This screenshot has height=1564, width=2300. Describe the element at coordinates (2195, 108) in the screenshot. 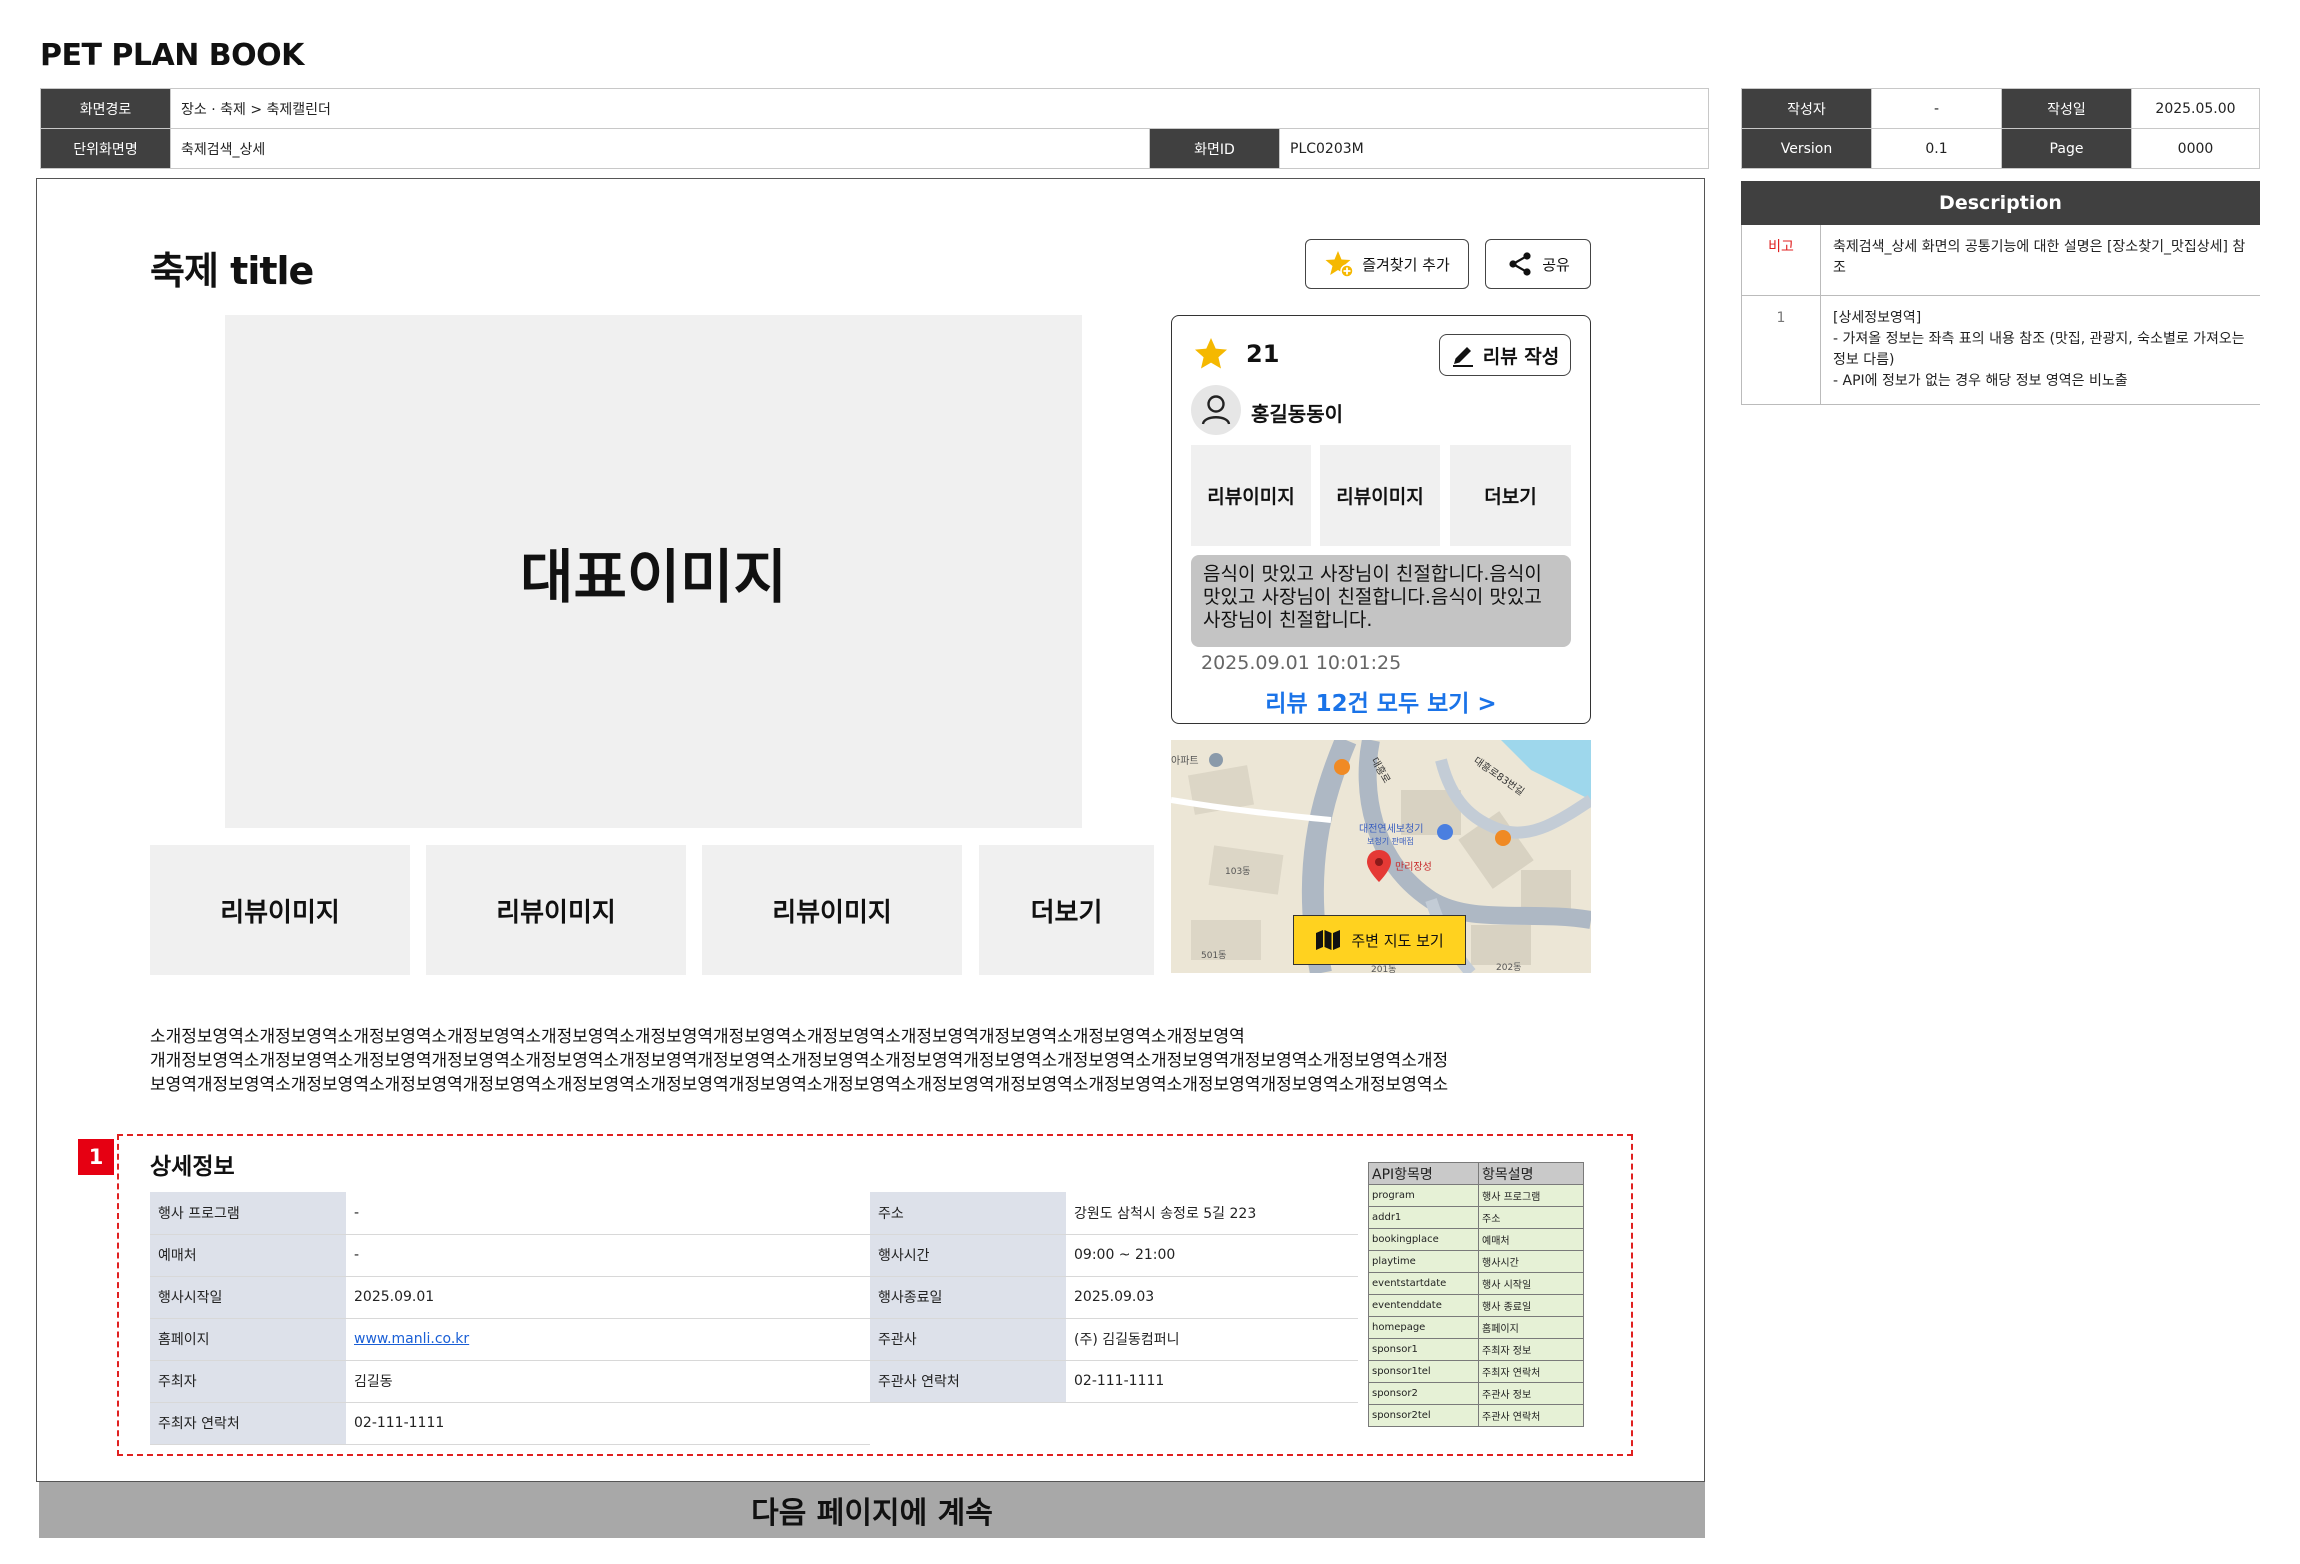

I see `date-value: 2025.05.00` at that location.